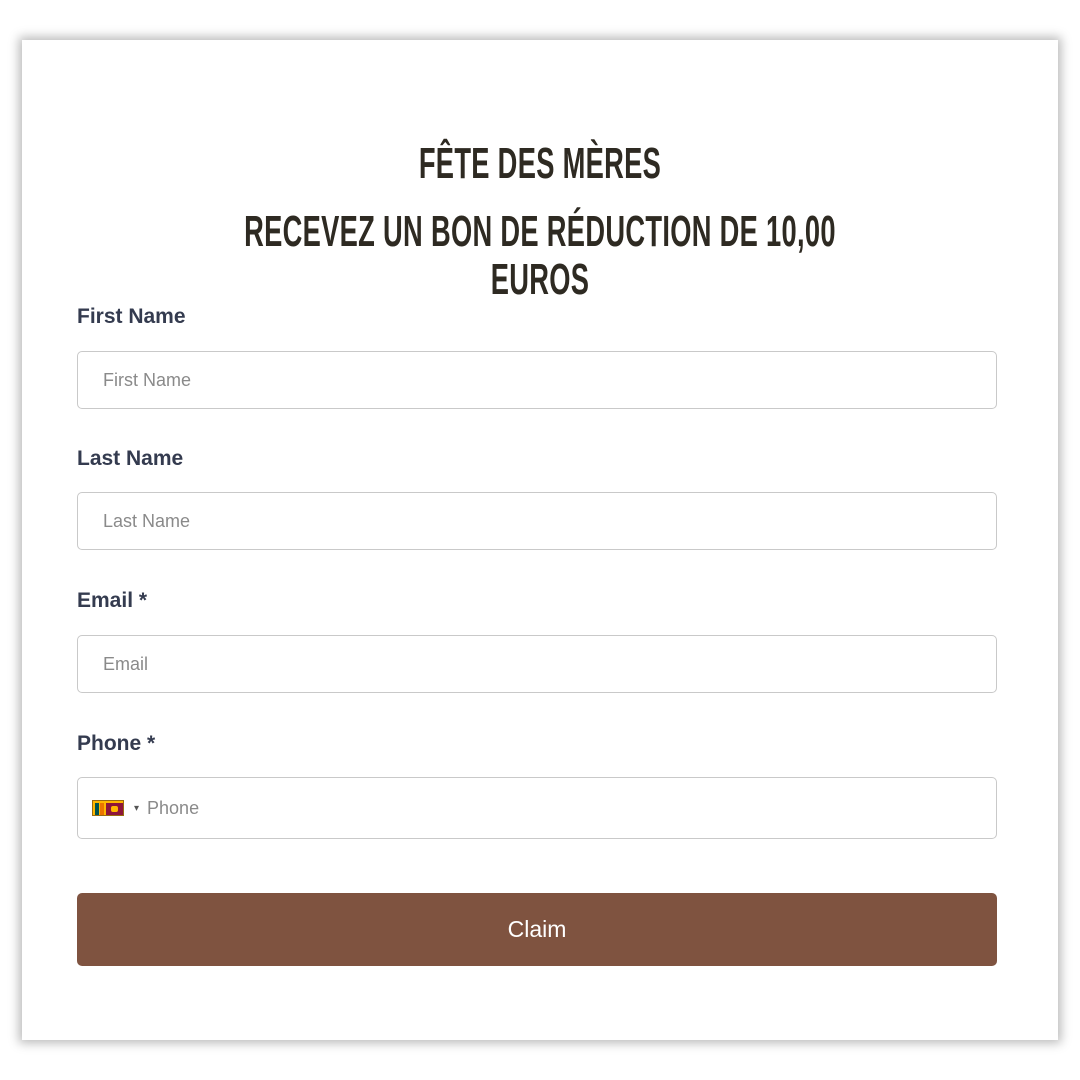 The image size is (1080, 1080). What do you see at coordinates (131, 316) in the screenshot?
I see `first-name-label: First Name` at bounding box center [131, 316].